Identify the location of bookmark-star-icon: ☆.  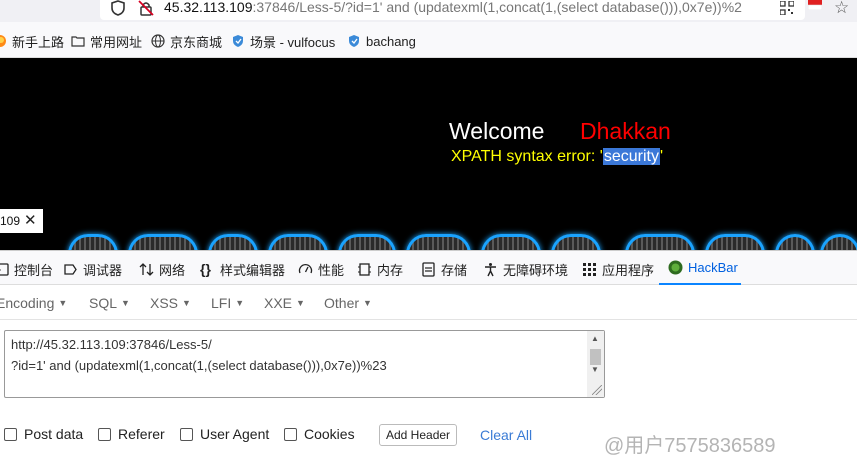
(841, 9).